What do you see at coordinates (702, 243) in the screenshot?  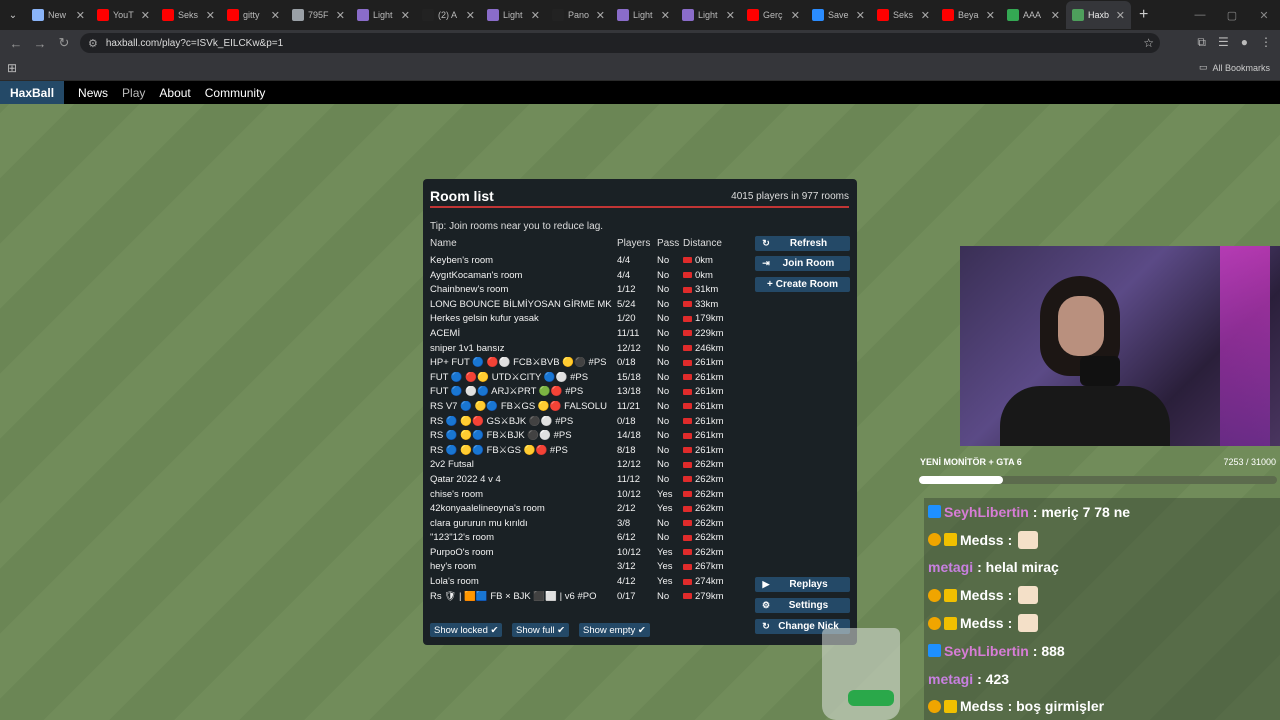 I see `header-distance: Distance` at bounding box center [702, 243].